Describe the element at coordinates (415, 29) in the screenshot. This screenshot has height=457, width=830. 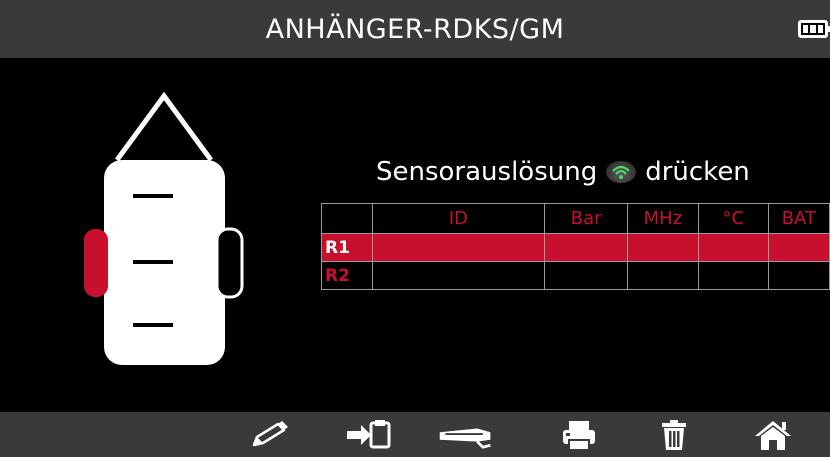
I see `page-title: ANHÄNGER-RDKS/GM` at that location.